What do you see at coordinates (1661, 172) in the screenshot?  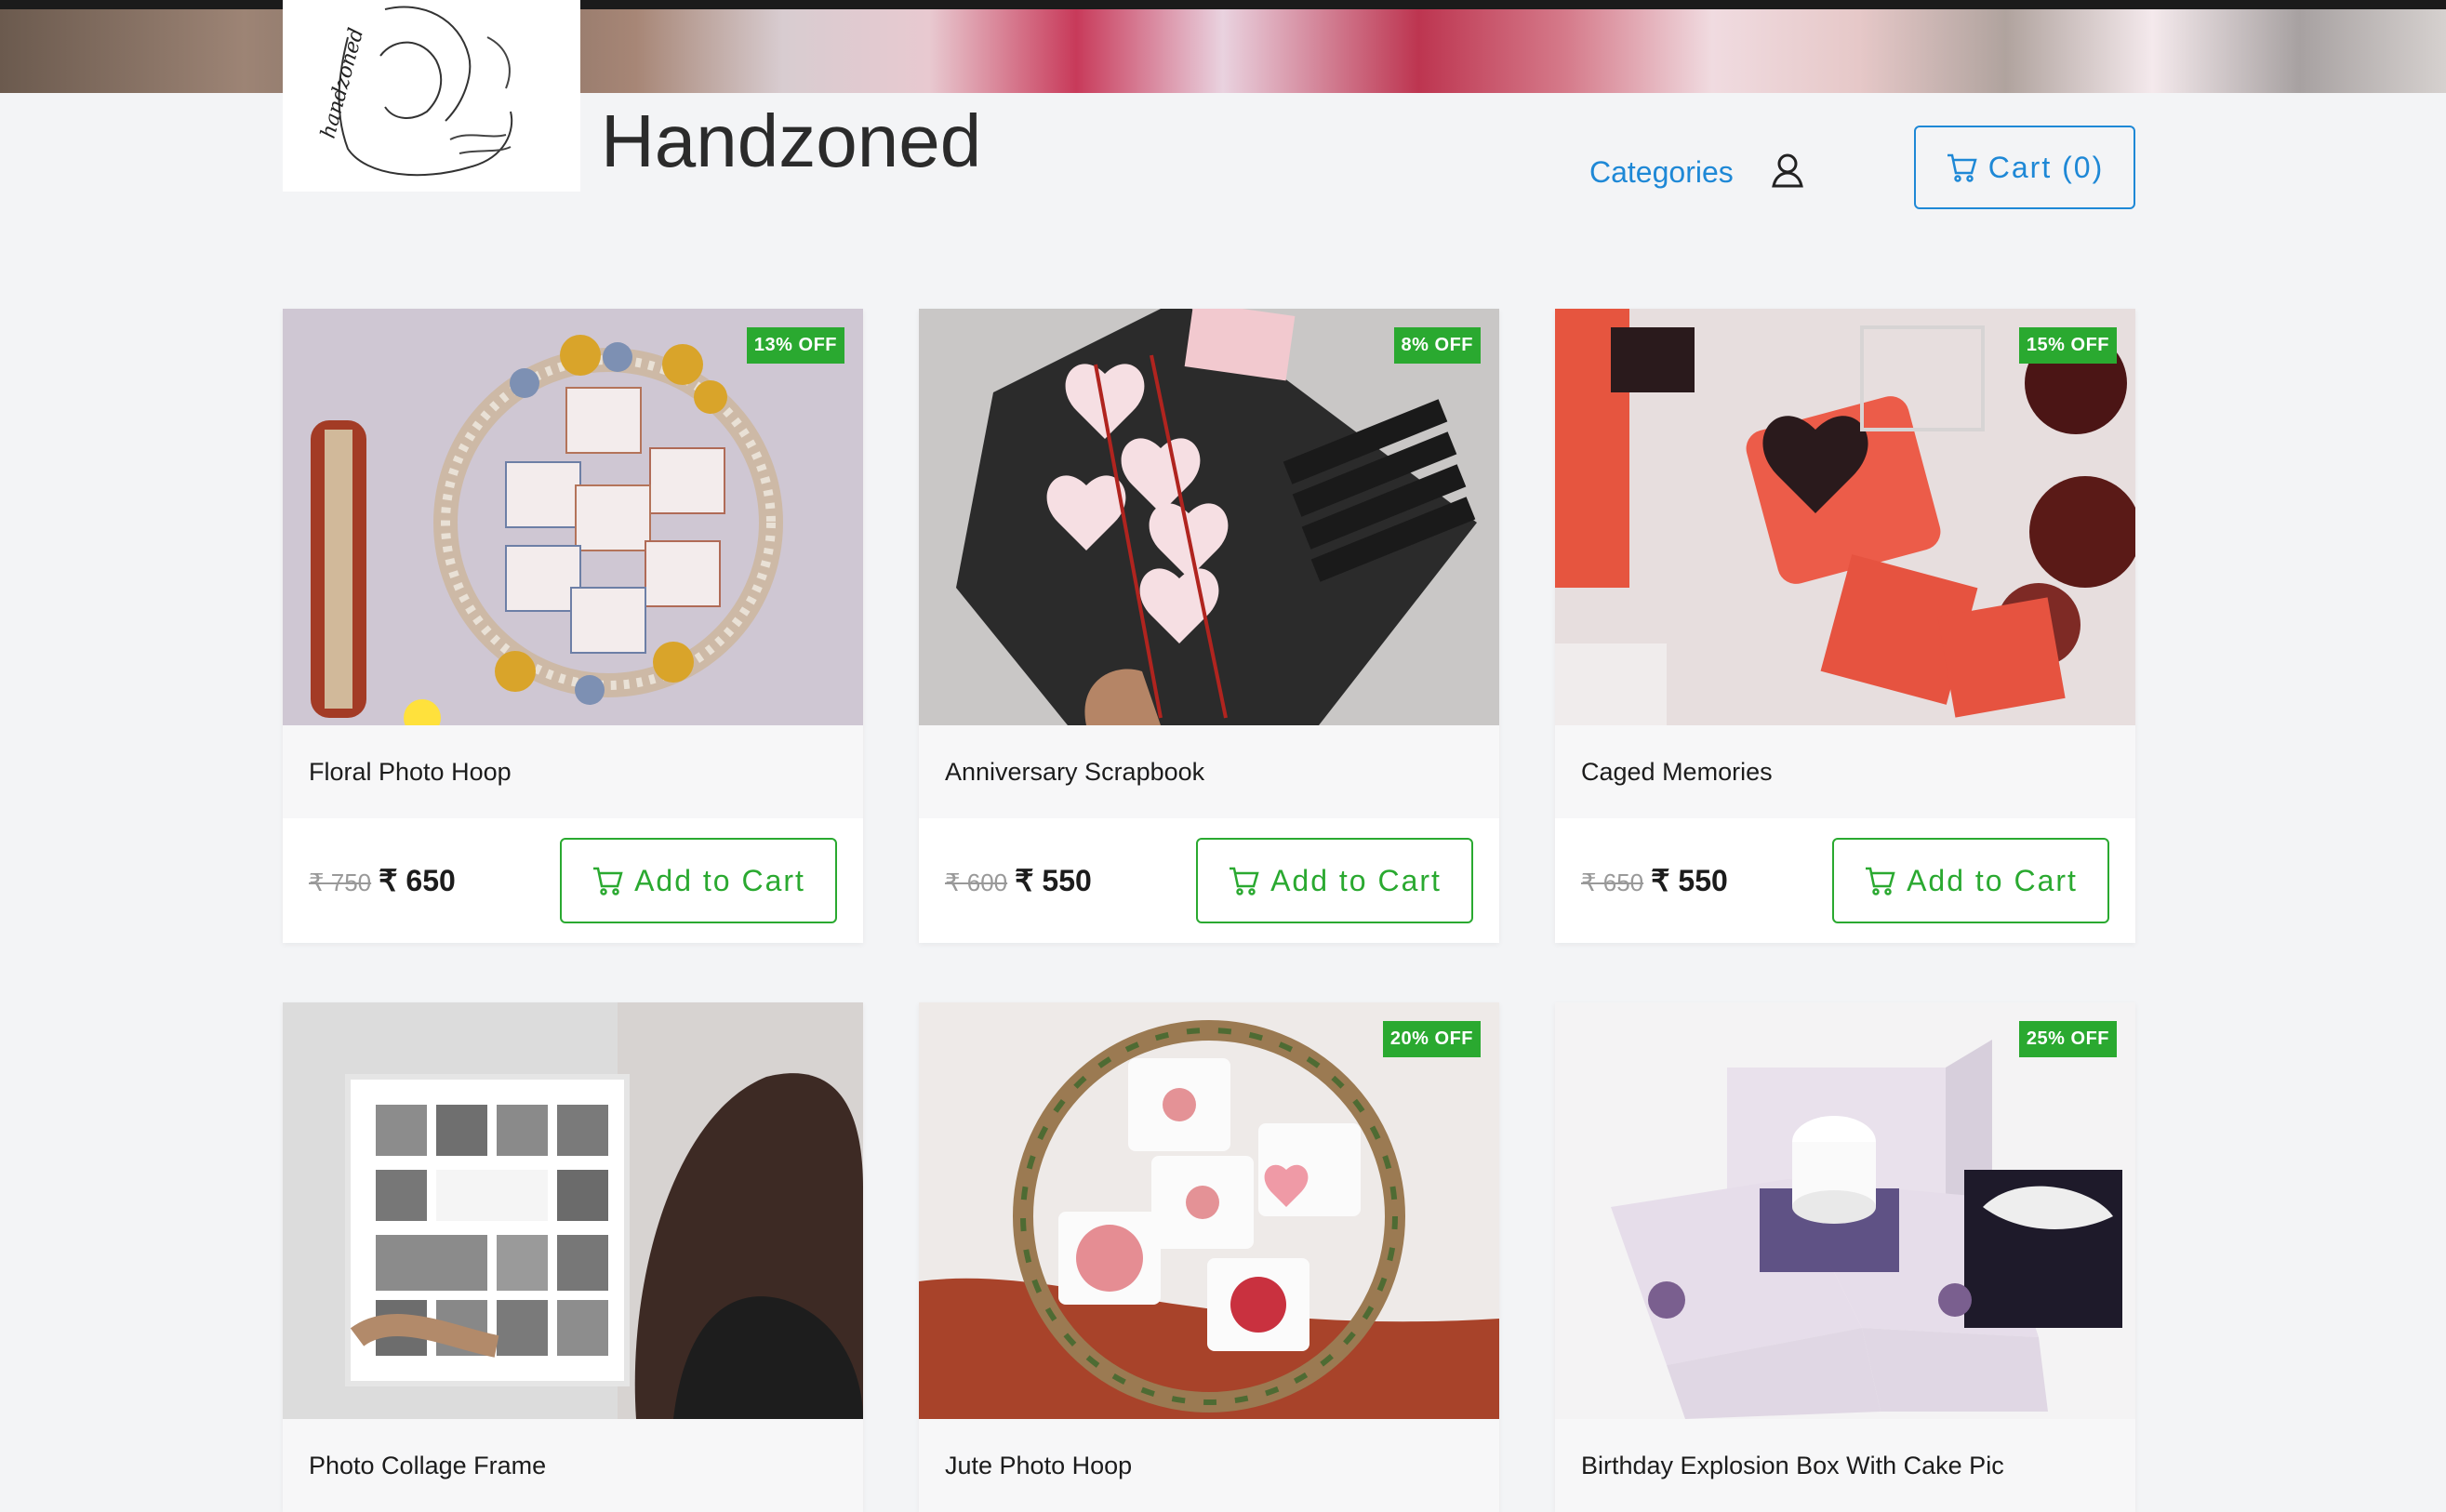 I see `nav-categories-link: Categories` at bounding box center [1661, 172].